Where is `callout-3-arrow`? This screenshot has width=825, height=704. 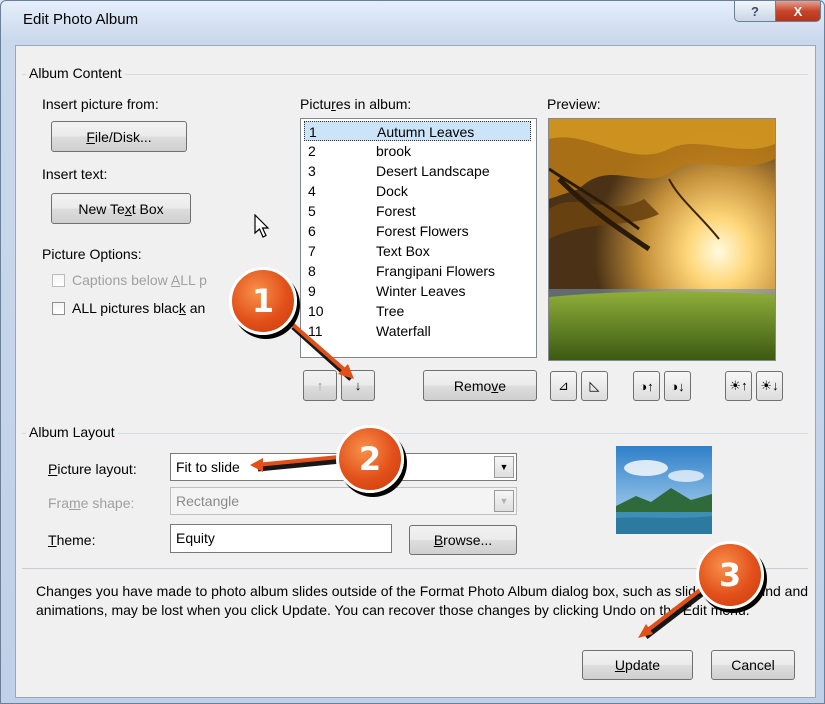 callout-3-arrow is located at coordinates (674, 610).